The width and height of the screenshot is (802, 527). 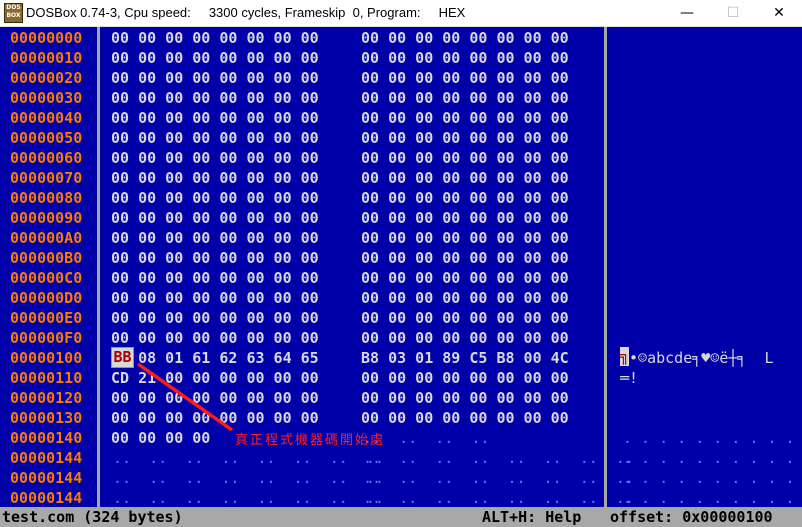 I want to click on maximize-button: ☐, so click(x=733, y=13).